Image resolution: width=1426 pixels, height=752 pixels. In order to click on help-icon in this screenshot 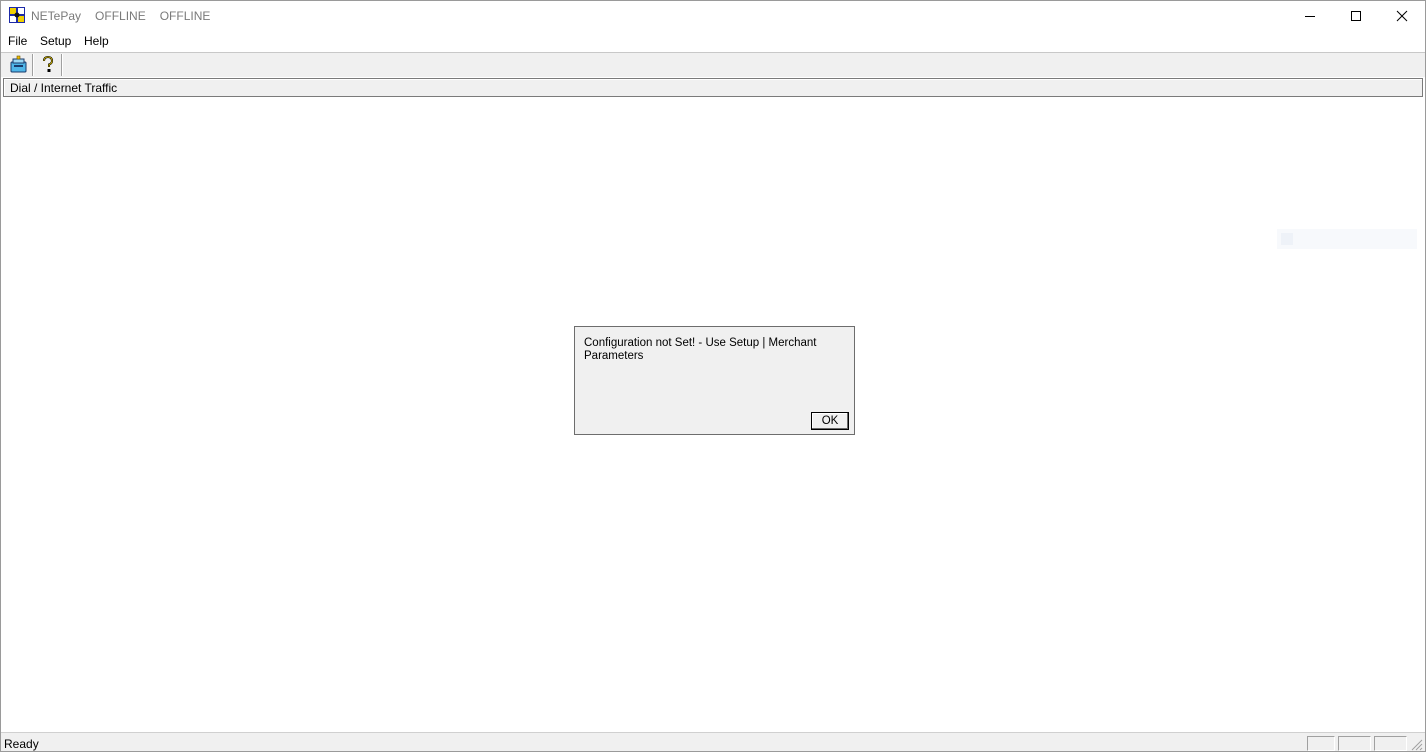, I will do `click(48, 63)`.